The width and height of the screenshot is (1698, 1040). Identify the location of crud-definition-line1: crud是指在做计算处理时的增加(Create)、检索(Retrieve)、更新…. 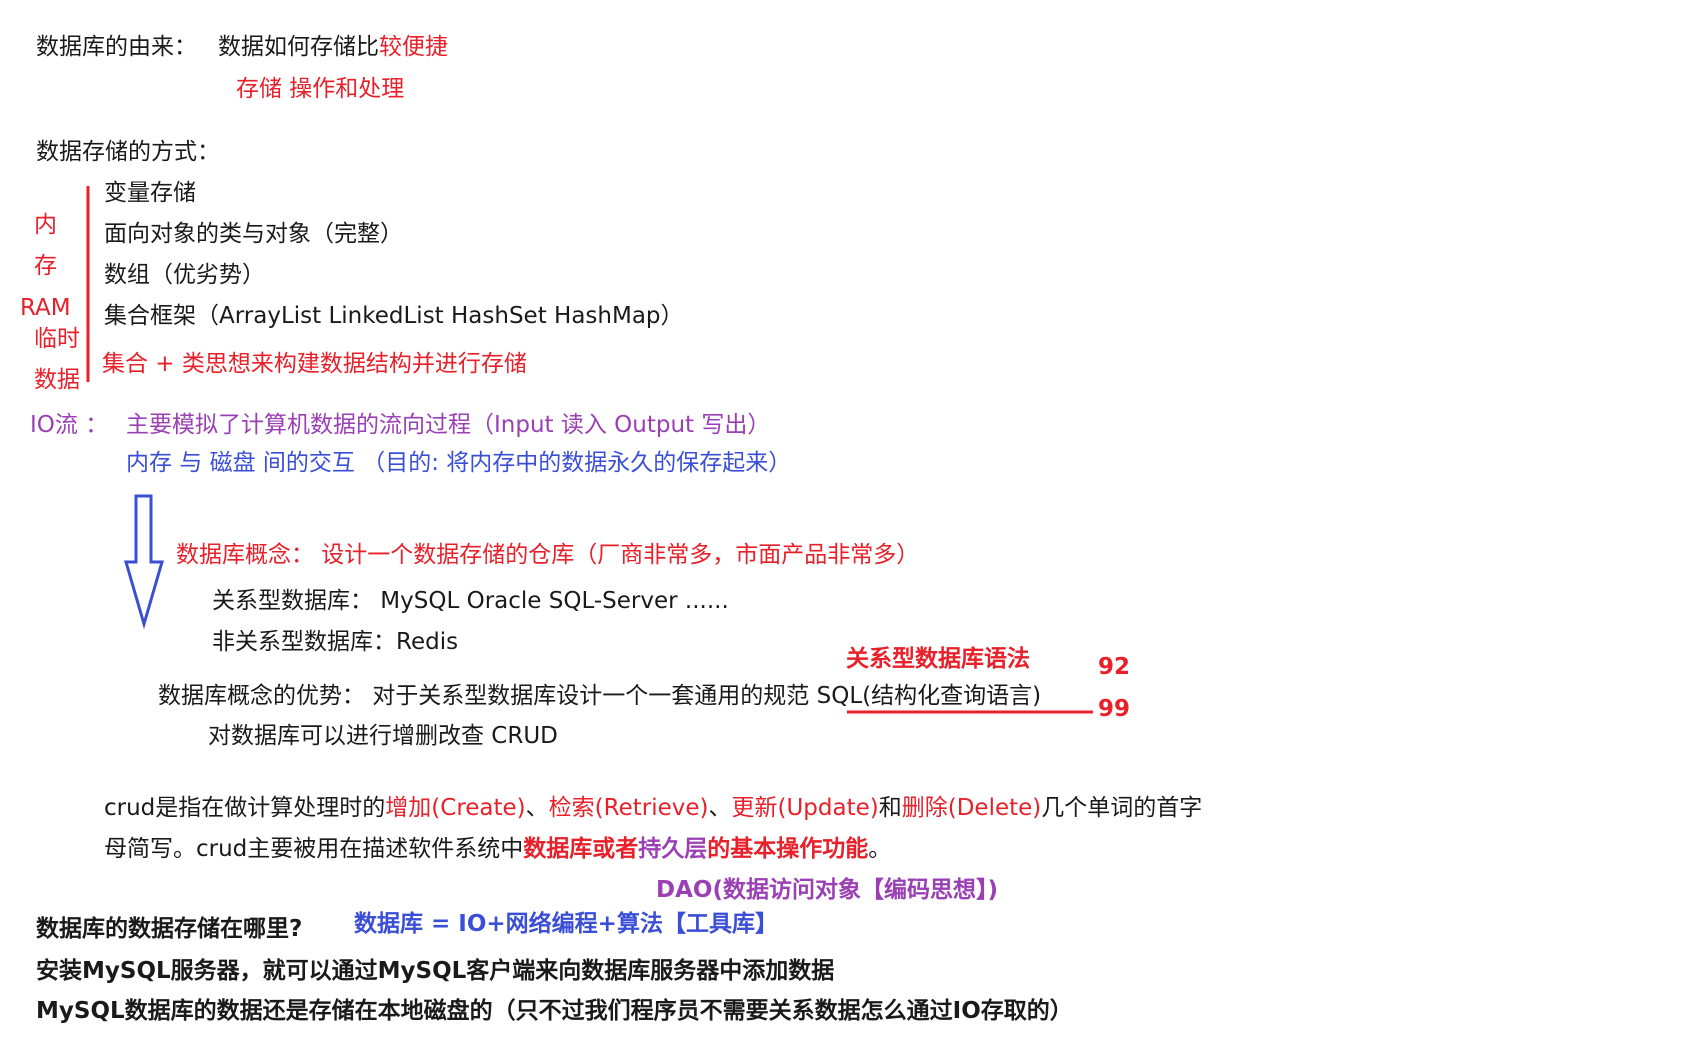
(653, 808).